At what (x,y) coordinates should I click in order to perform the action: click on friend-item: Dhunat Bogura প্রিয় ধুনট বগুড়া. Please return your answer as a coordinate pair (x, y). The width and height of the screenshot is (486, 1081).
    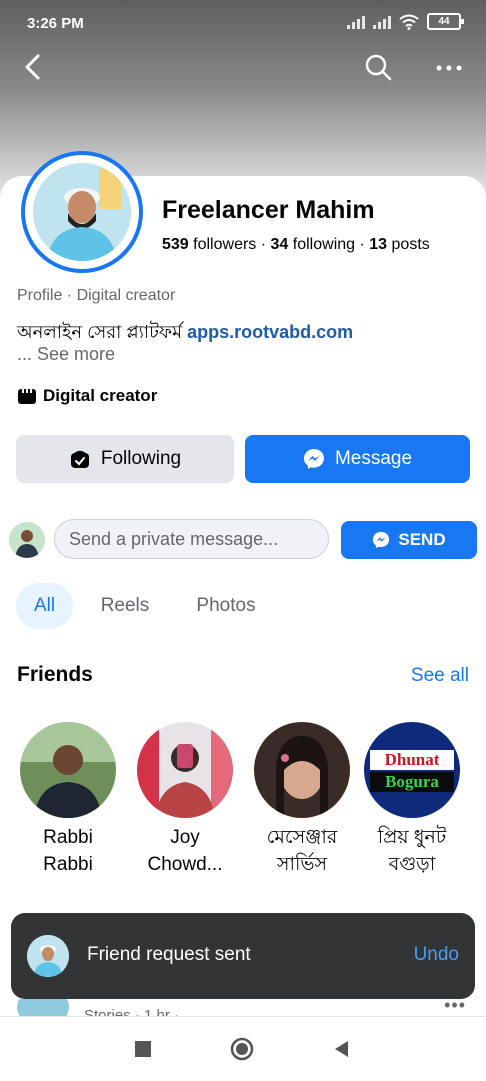
    Looking at the image, I should click on (412, 800).